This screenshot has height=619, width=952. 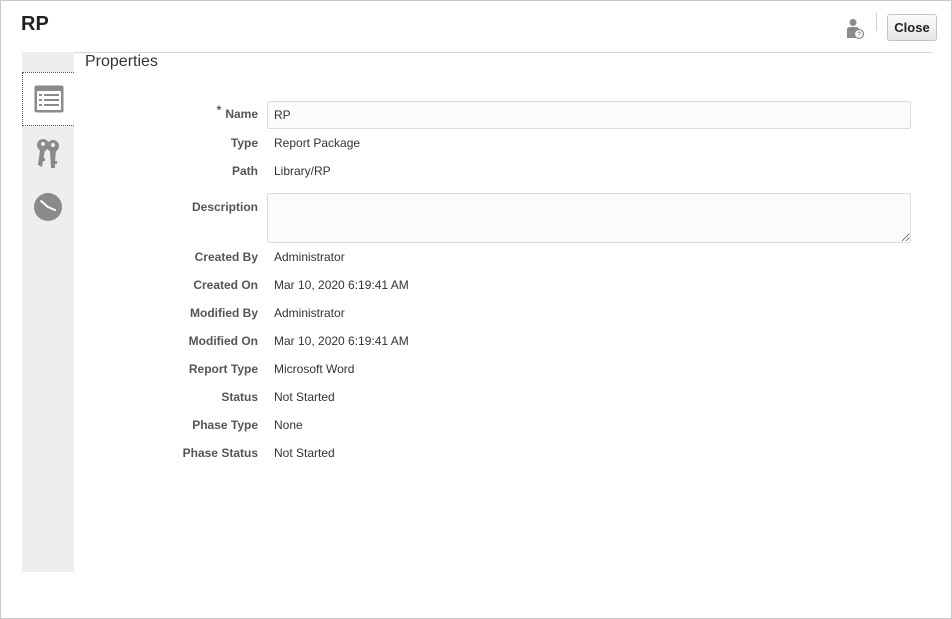 I want to click on dialog-title: RP, so click(x=35, y=24).